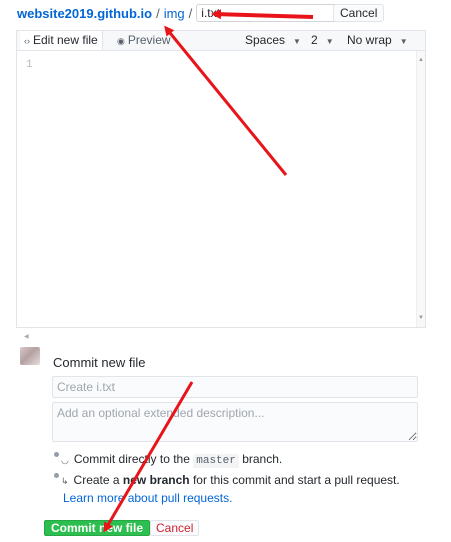  Describe the element at coordinates (147, 498) in the screenshot. I see `learn-more-link: Learn more about pull requests.` at that location.